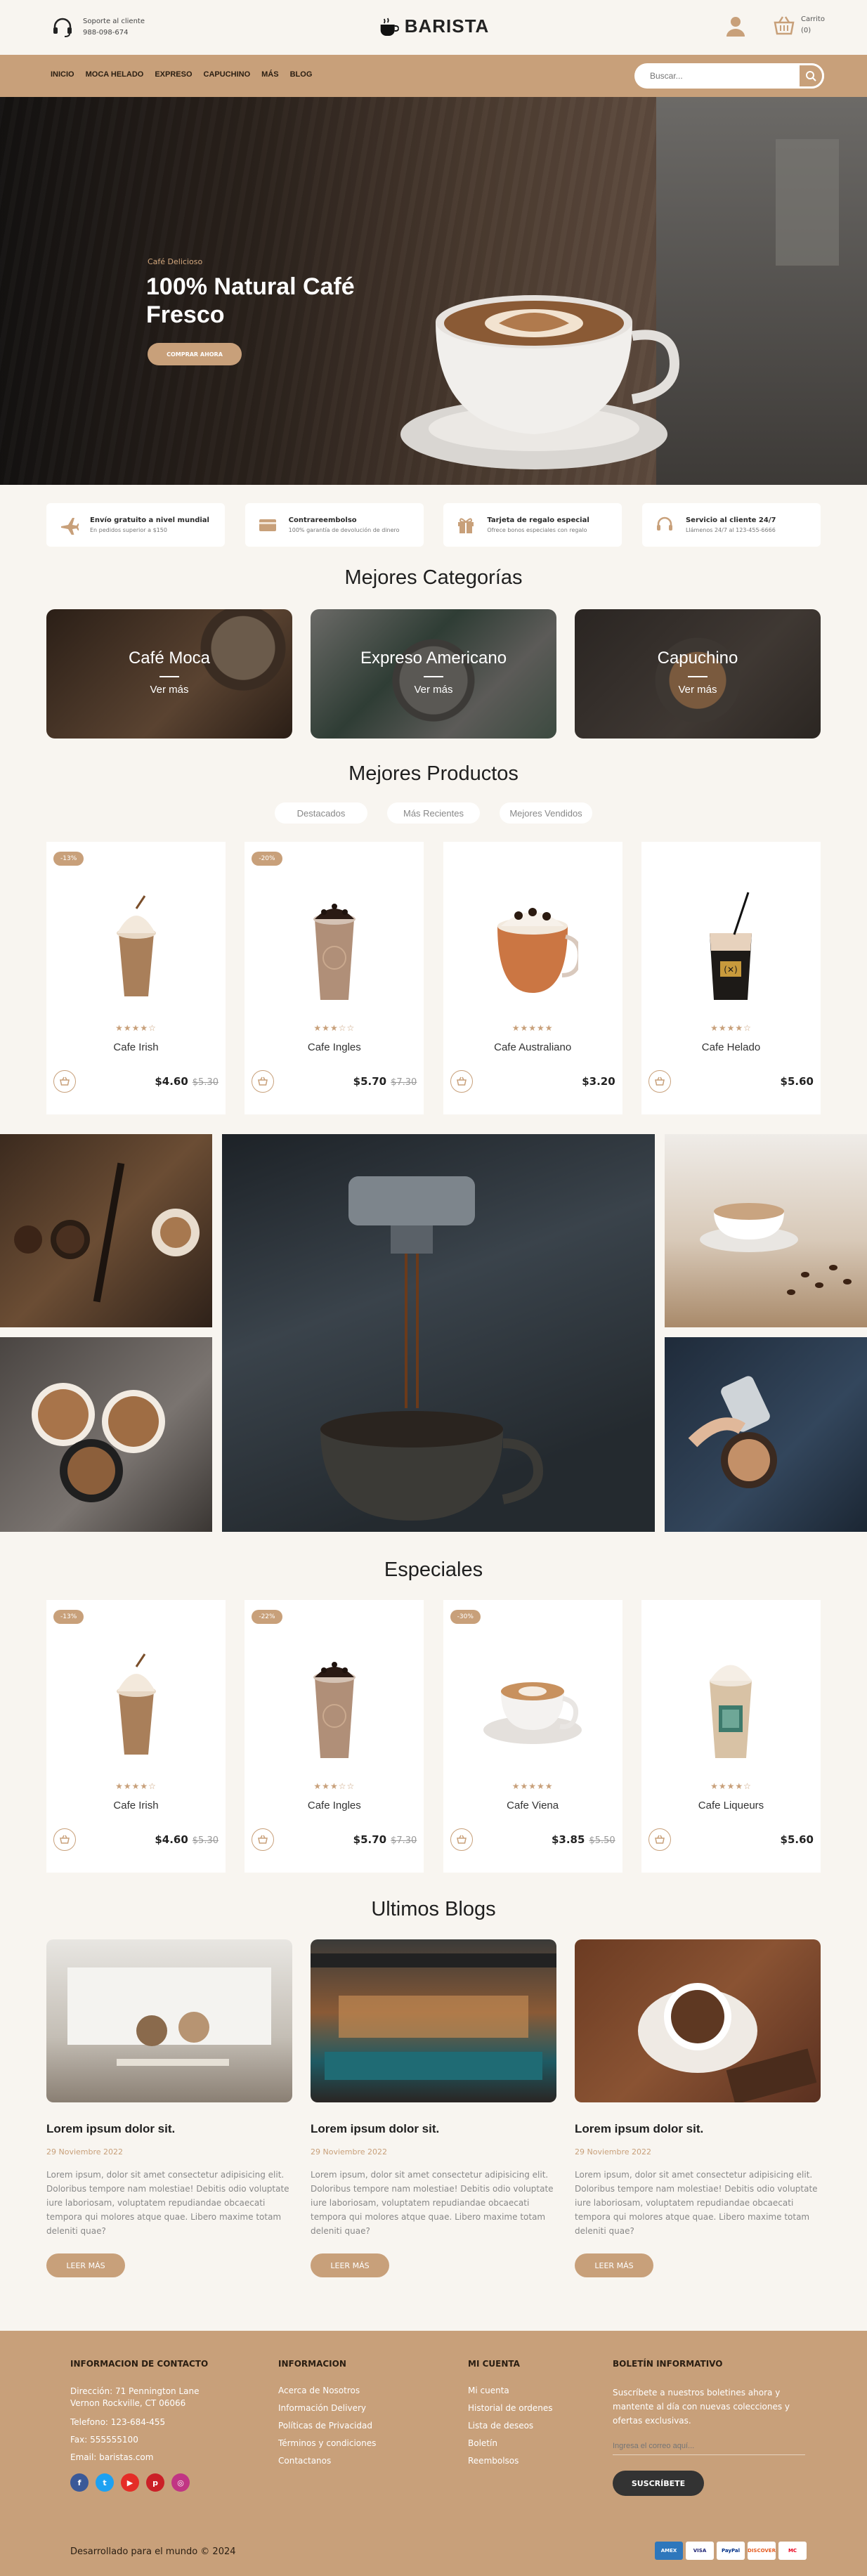 Image resolution: width=867 pixels, height=2576 pixels. Describe the element at coordinates (105, 2482) in the screenshot. I see `twitter-icon: t` at that location.